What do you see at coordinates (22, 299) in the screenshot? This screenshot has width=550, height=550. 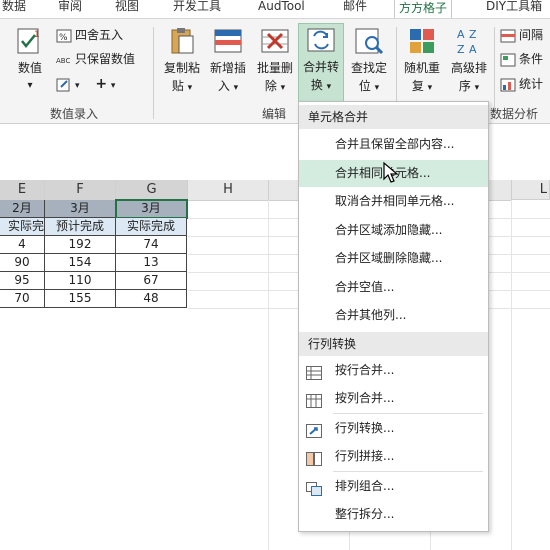 I see `table-cell: 70` at bounding box center [22, 299].